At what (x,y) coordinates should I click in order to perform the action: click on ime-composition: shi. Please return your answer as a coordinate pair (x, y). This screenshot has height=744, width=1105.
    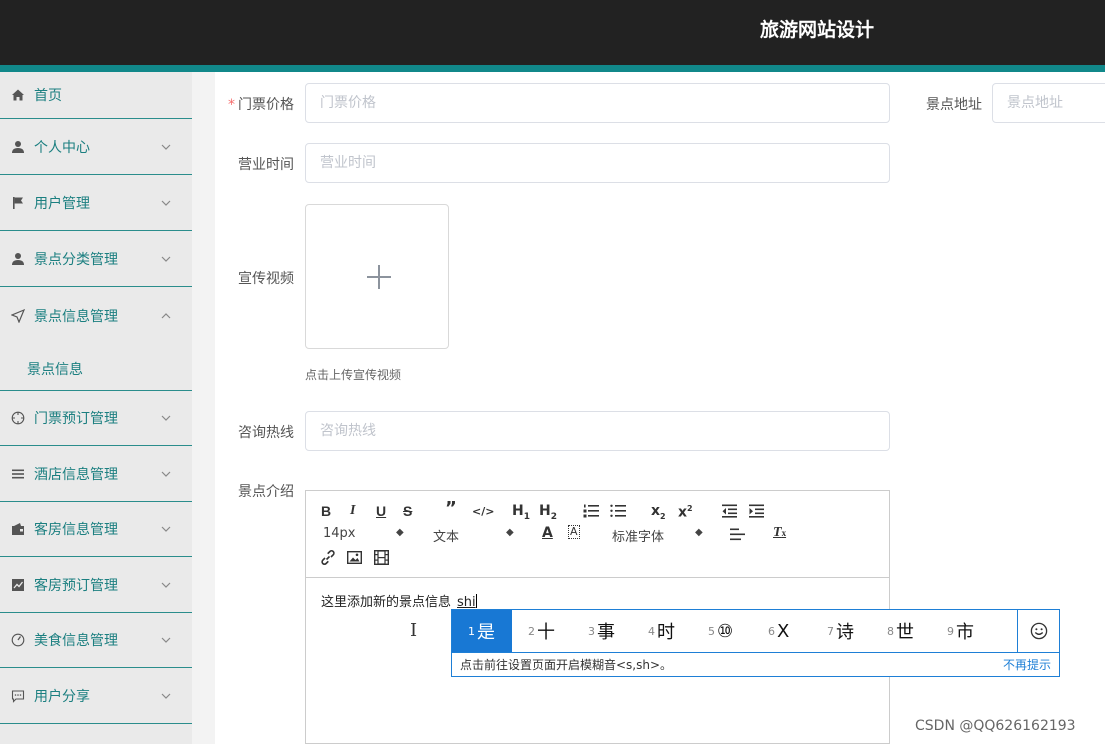
    Looking at the image, I should click on (466, 602).